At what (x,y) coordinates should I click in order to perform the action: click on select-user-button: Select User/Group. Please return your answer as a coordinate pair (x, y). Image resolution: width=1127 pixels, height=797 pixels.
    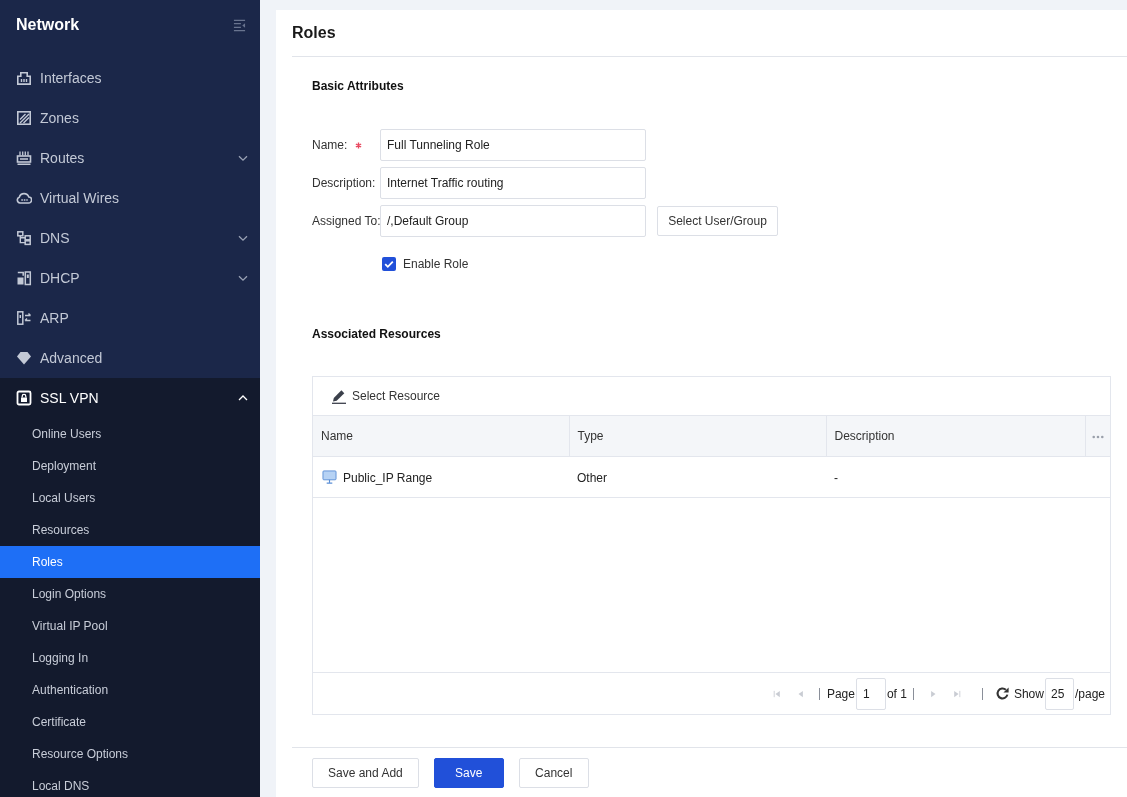
    Looking at the image, I should click on (717, 221).